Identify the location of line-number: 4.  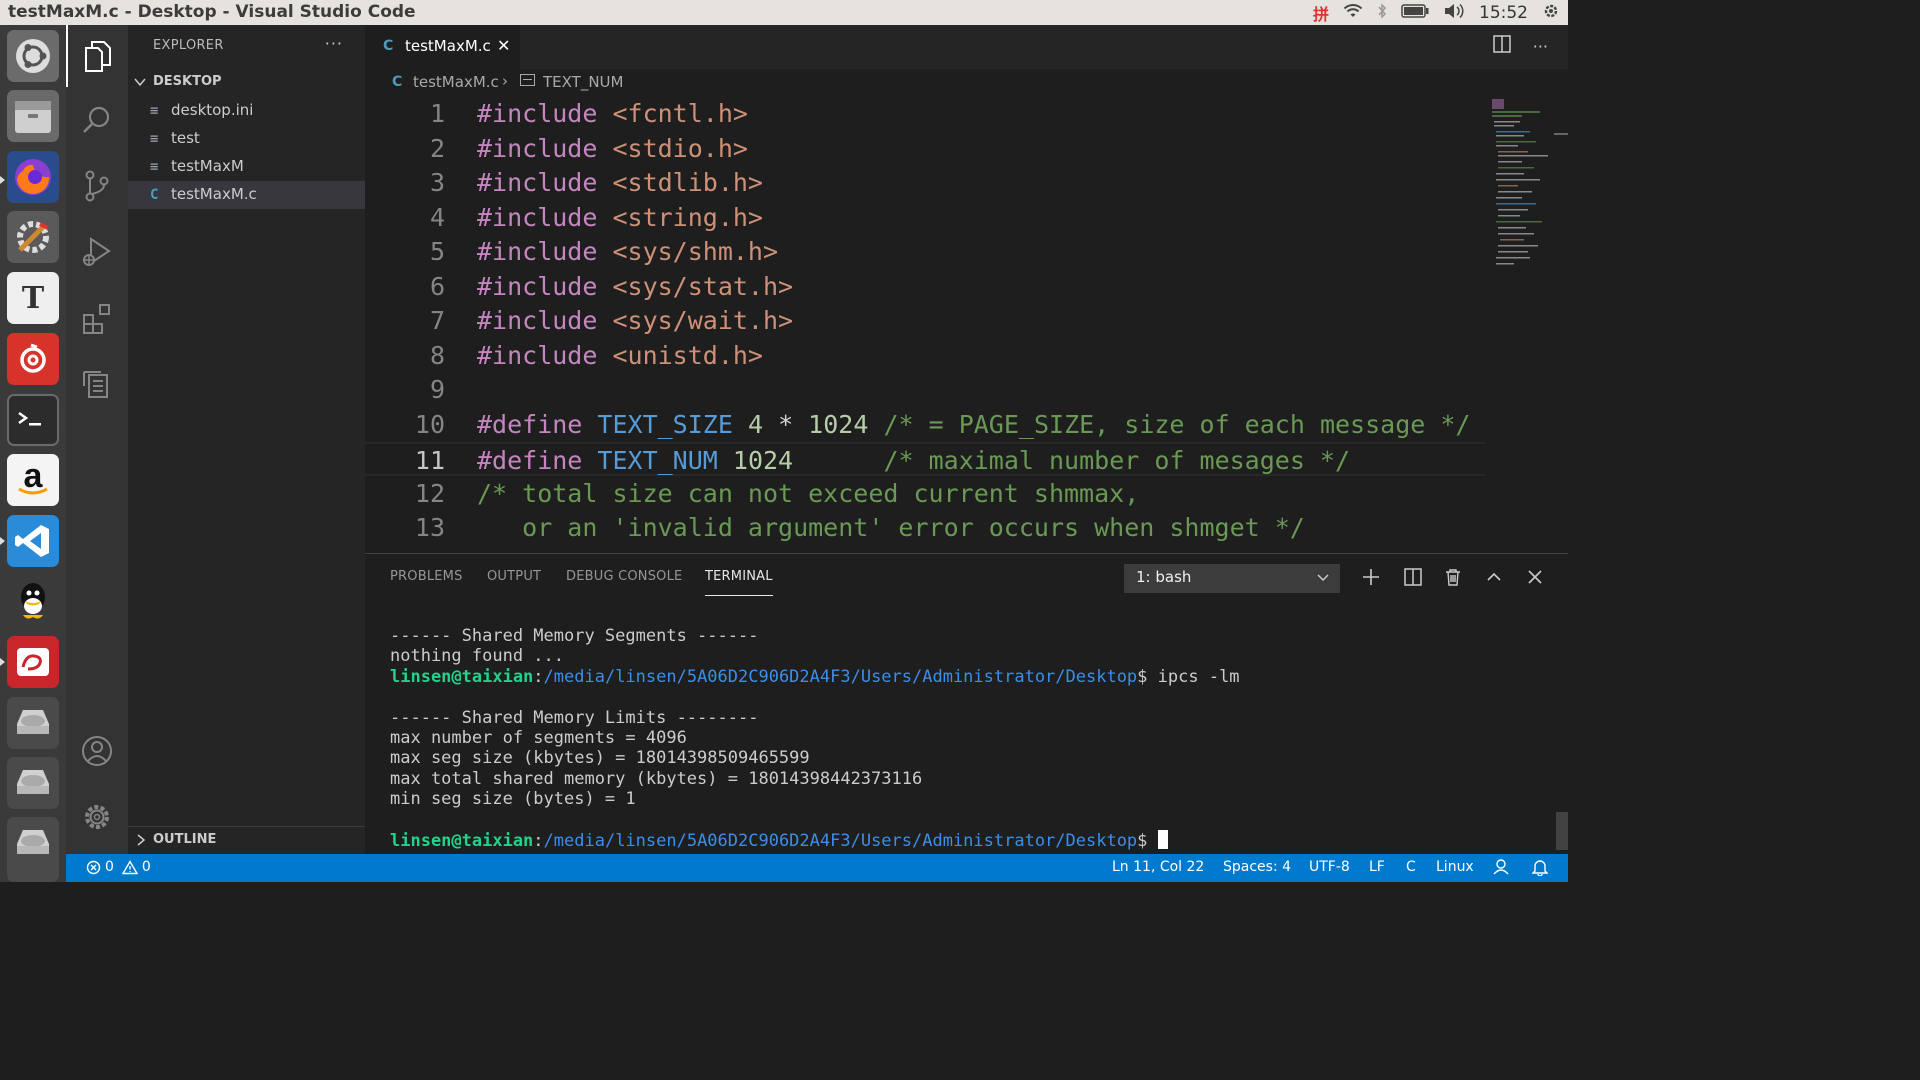
(437, 217).